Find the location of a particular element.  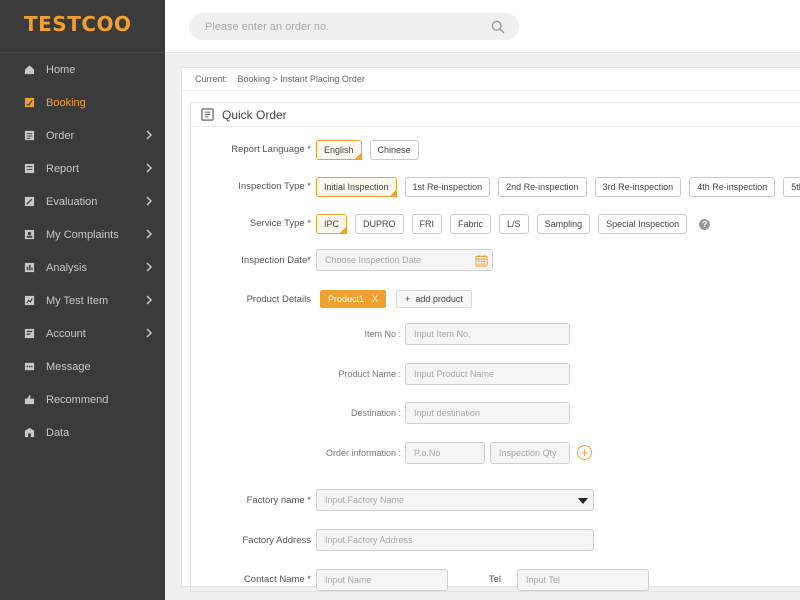

sidebar-item-account: Account is located at coordinates (82, 333).